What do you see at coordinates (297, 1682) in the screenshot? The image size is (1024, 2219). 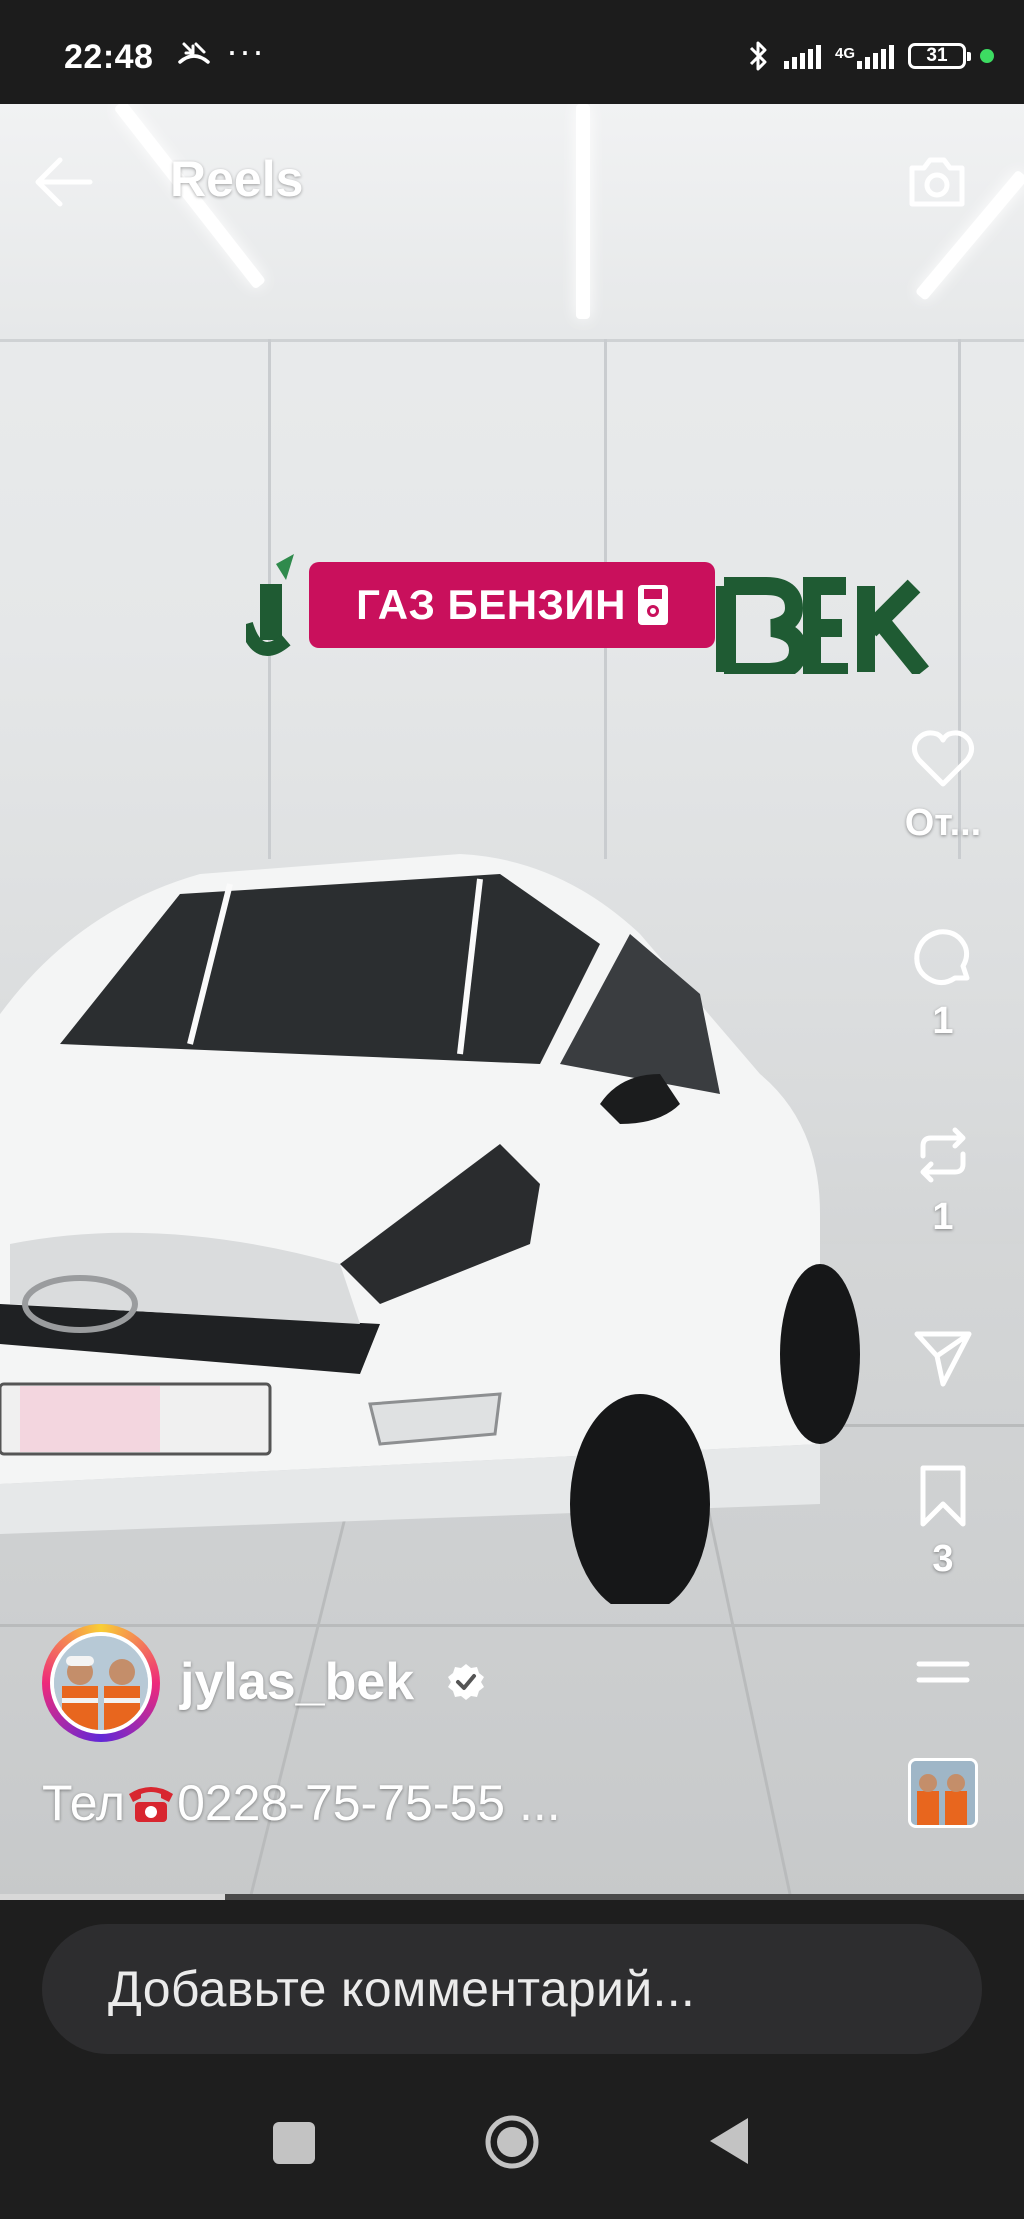 I see `username: jylas_bek` at bounding box center [297, 1682].